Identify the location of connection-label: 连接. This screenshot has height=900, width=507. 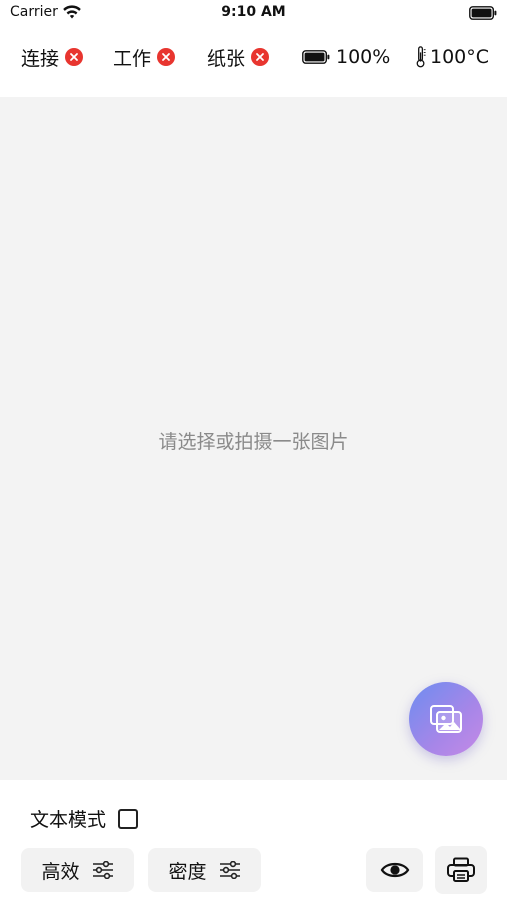
(40, 58).